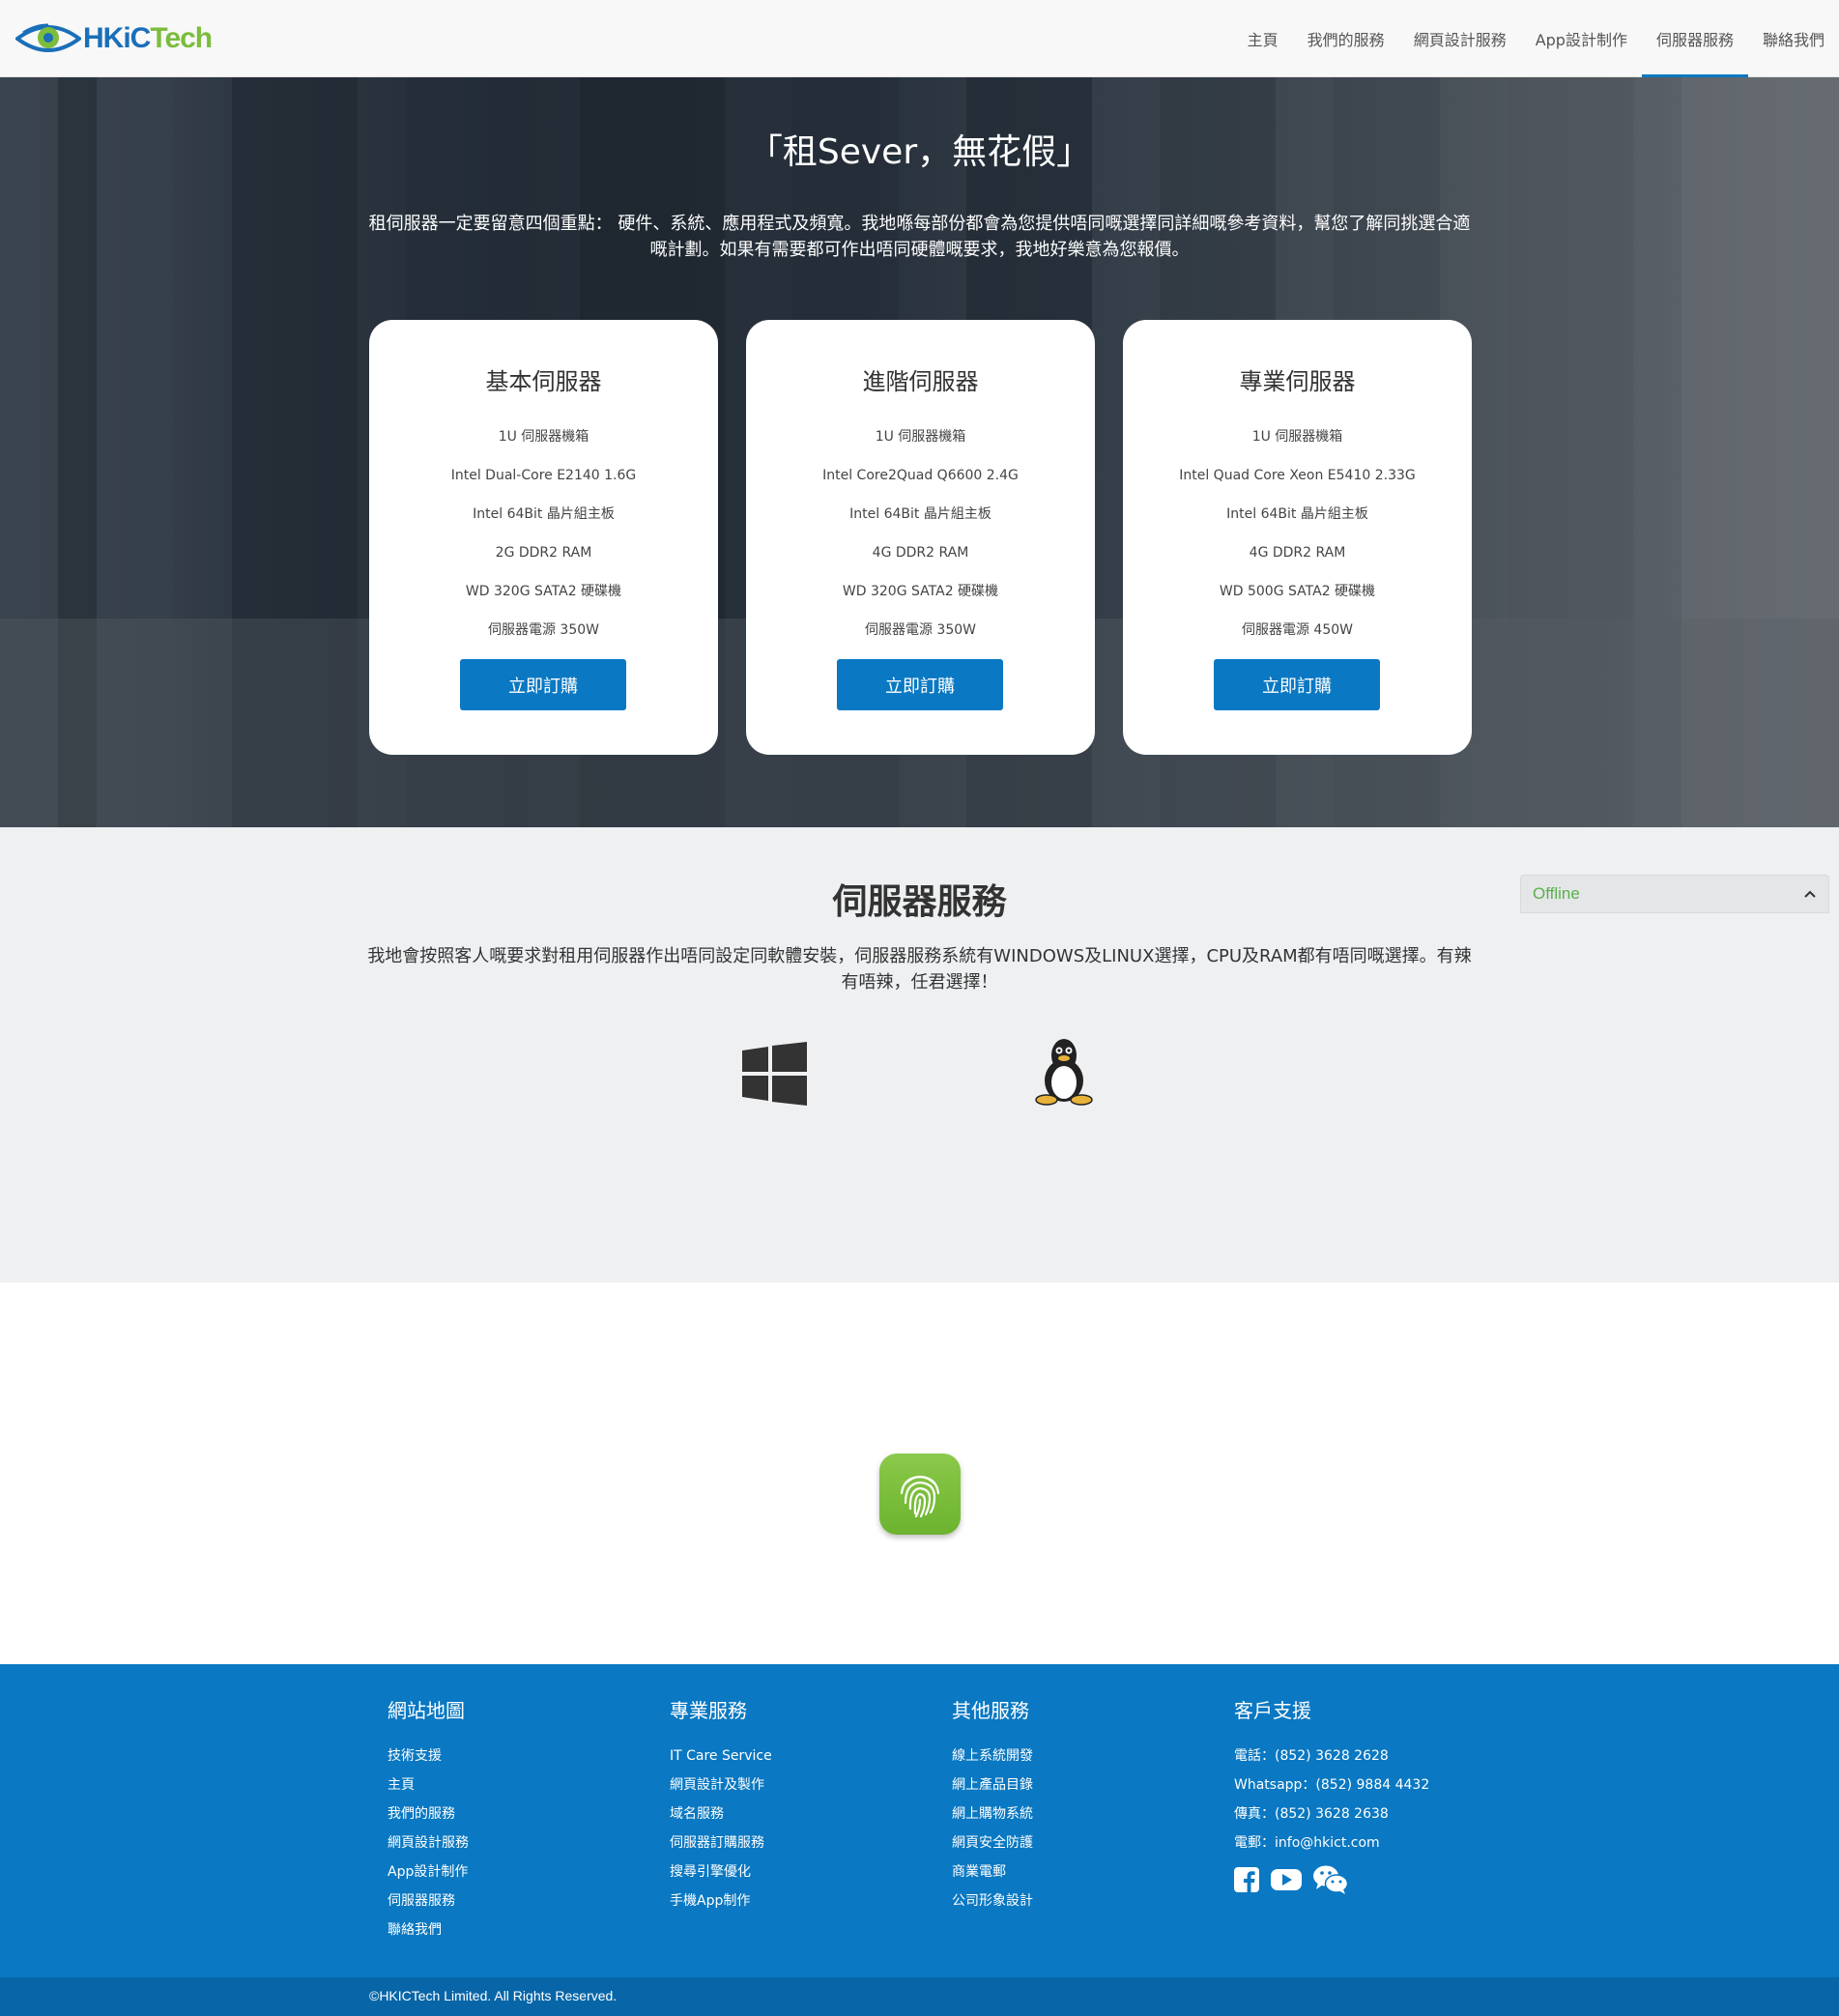  Describe the element at coordinates (920, 382) in the screenshot. I see `plan-title: 進階伺服器` at that location.